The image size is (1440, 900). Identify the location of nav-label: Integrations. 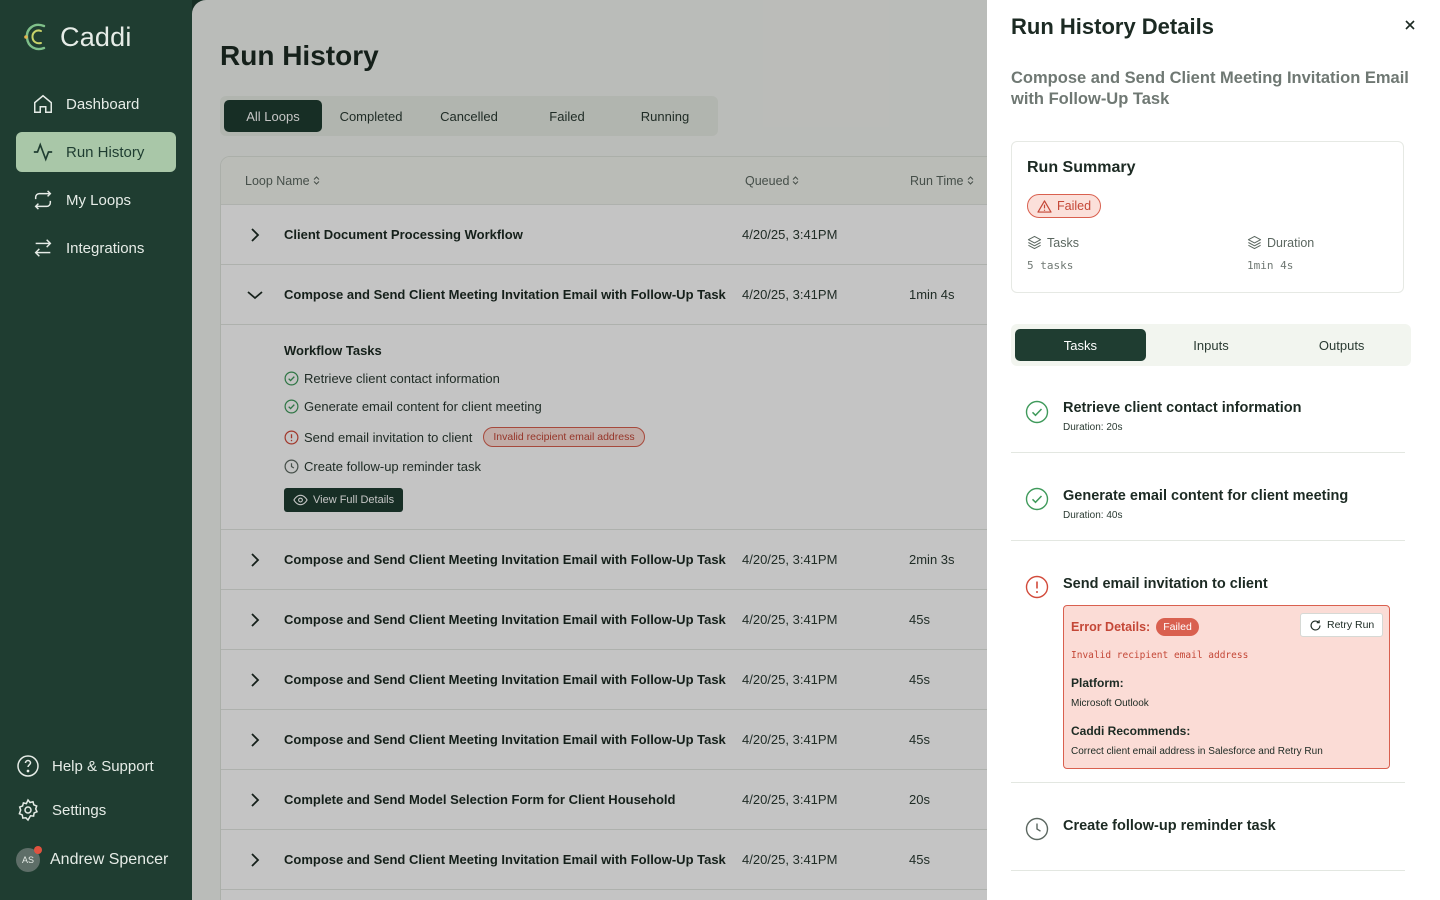
(105, 248).